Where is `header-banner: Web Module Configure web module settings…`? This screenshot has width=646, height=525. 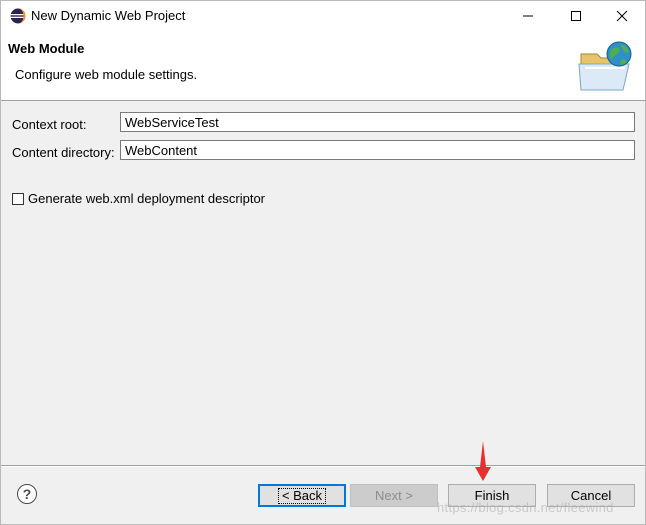
header-banner: Web Module Configure web module settings… is located at coordinates (323, 66).